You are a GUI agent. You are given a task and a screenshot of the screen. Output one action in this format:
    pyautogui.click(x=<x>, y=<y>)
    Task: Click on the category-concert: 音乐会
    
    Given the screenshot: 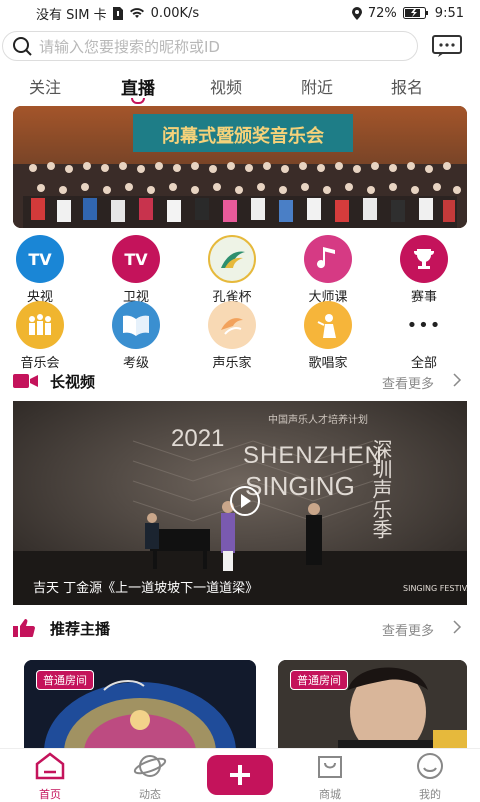 What is the action you would take?
    pyautogui.click(x=40, y=336)
    